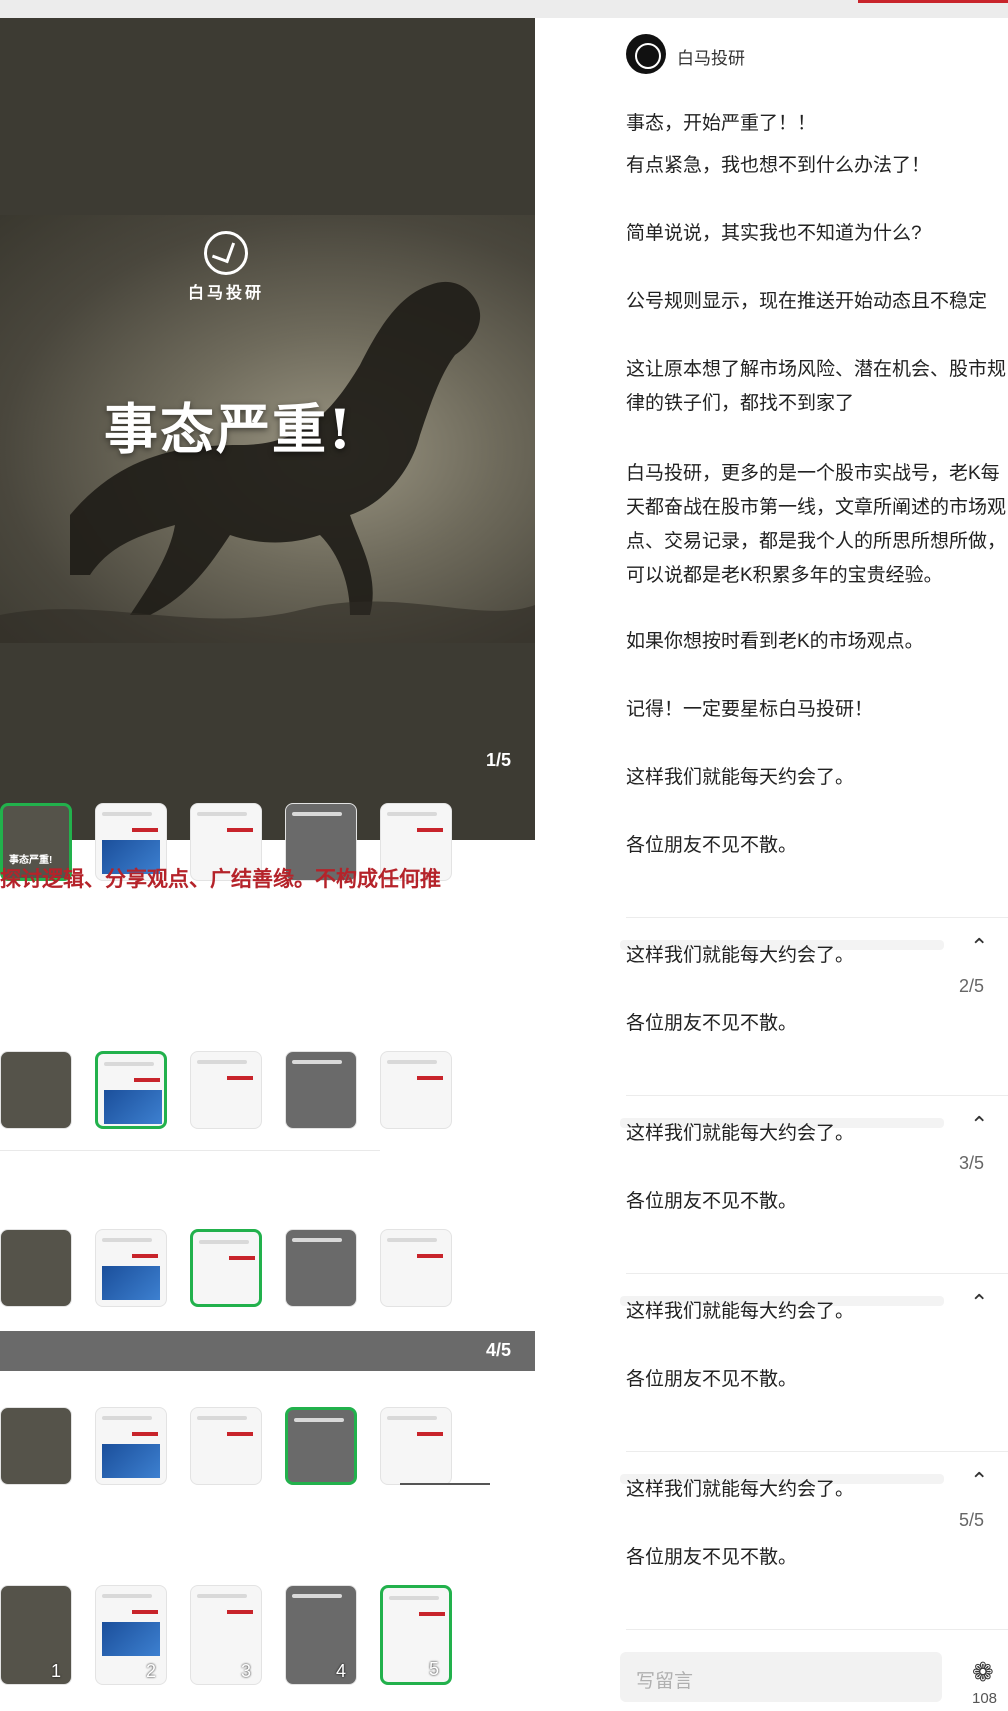  Describe the element at coordinates (985, 1698) in the screenshot. I see `like-count: 108` at that location.